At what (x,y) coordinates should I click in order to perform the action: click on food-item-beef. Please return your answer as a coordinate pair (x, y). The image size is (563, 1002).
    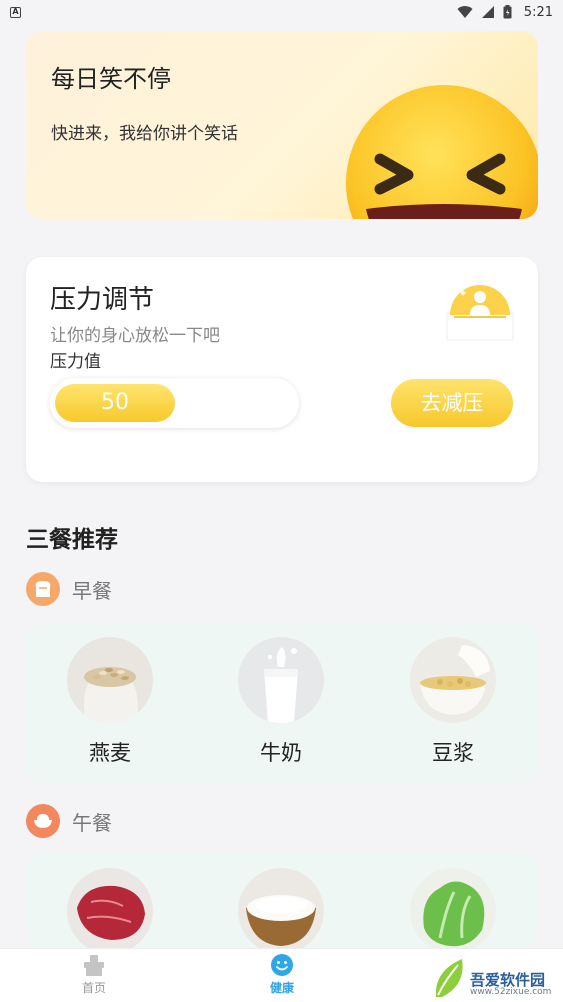
    Looking at the image, I should click on (110, 908).